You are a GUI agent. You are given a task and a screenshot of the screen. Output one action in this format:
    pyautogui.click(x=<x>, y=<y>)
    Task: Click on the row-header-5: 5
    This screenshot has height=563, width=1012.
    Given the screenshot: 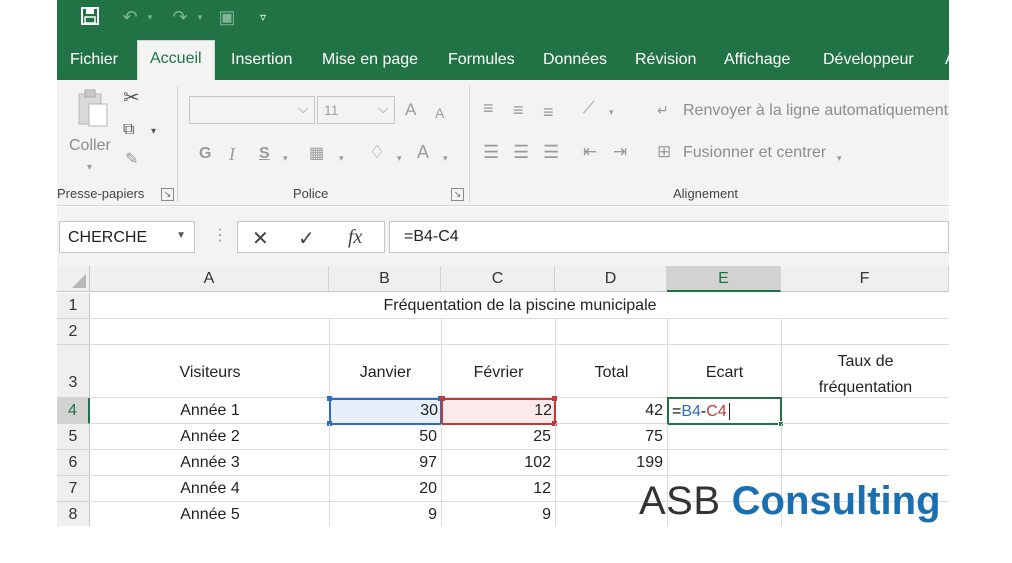 What is the action you would take?
    pyautogui.click(x=73, y=437)
    